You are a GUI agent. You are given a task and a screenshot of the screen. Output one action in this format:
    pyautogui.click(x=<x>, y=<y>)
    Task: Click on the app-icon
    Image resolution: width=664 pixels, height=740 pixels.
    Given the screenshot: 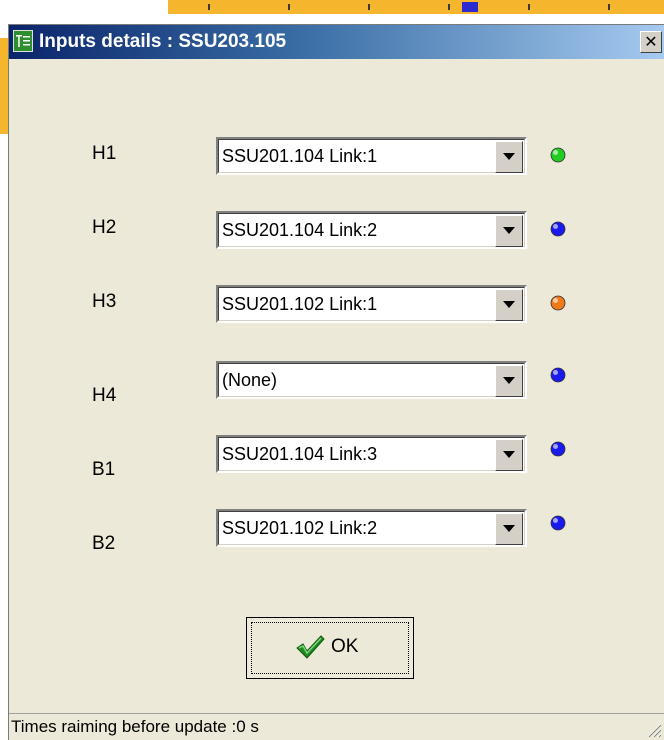 What is the action you would take?
    pyautogui.click(x=23, y=41)
    